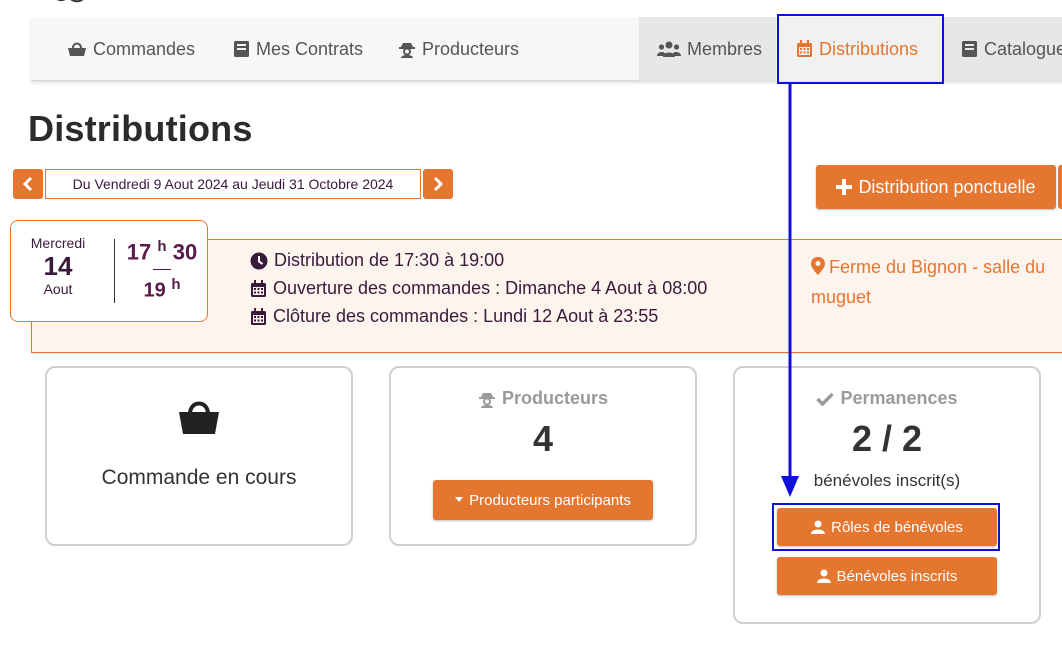  I want to click on clock-icon, so click(259, 260).